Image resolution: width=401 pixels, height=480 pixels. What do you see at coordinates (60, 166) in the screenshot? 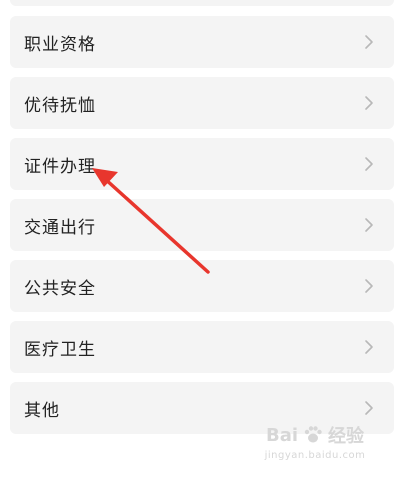
I see `list-item-label: 证件办理` at bounding box center [60, 166].